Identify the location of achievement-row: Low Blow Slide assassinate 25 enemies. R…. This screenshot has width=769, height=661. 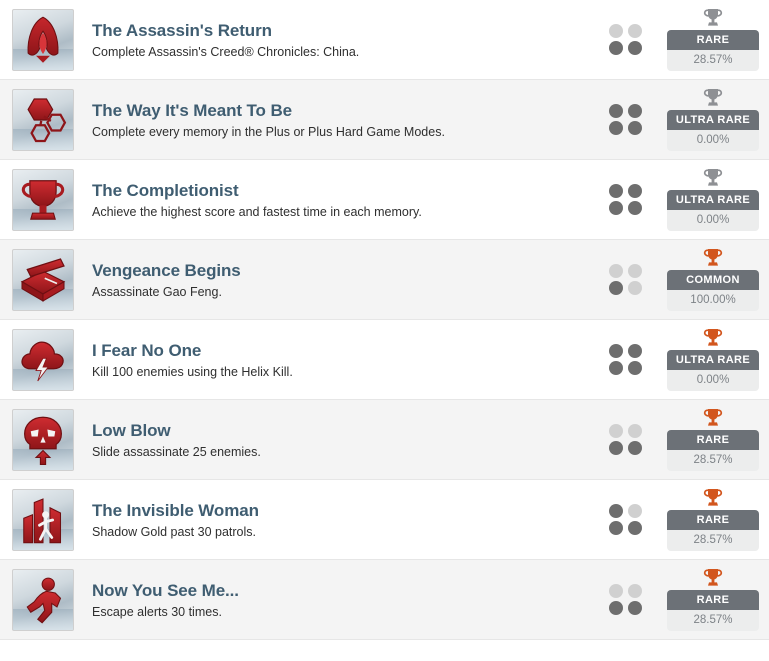
(384, 440).